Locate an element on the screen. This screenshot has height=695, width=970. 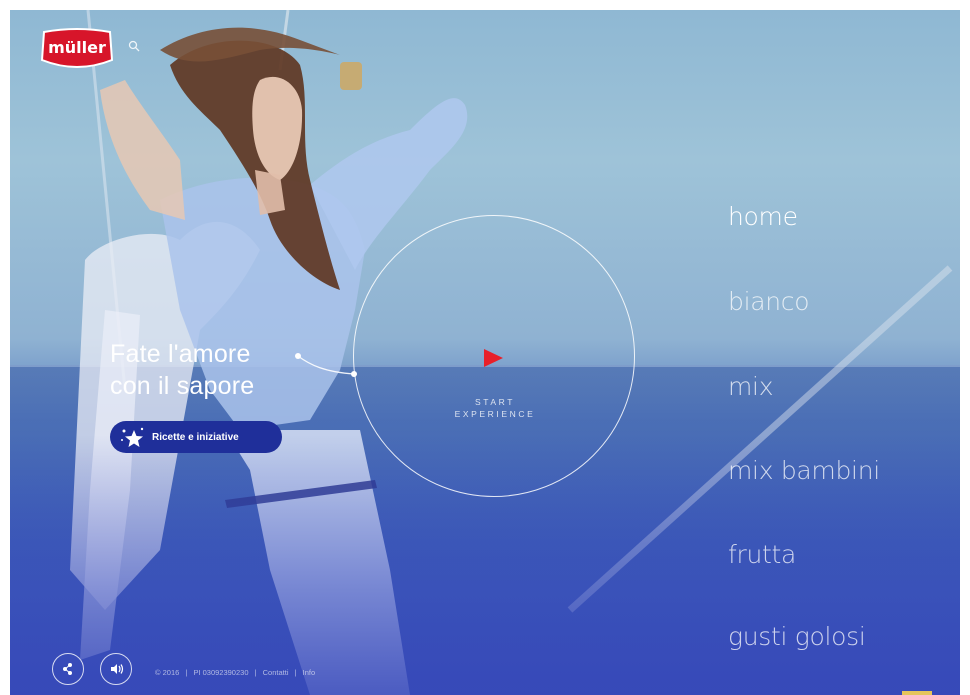
footer-info-link: Info is located at coordinates (309, 672).